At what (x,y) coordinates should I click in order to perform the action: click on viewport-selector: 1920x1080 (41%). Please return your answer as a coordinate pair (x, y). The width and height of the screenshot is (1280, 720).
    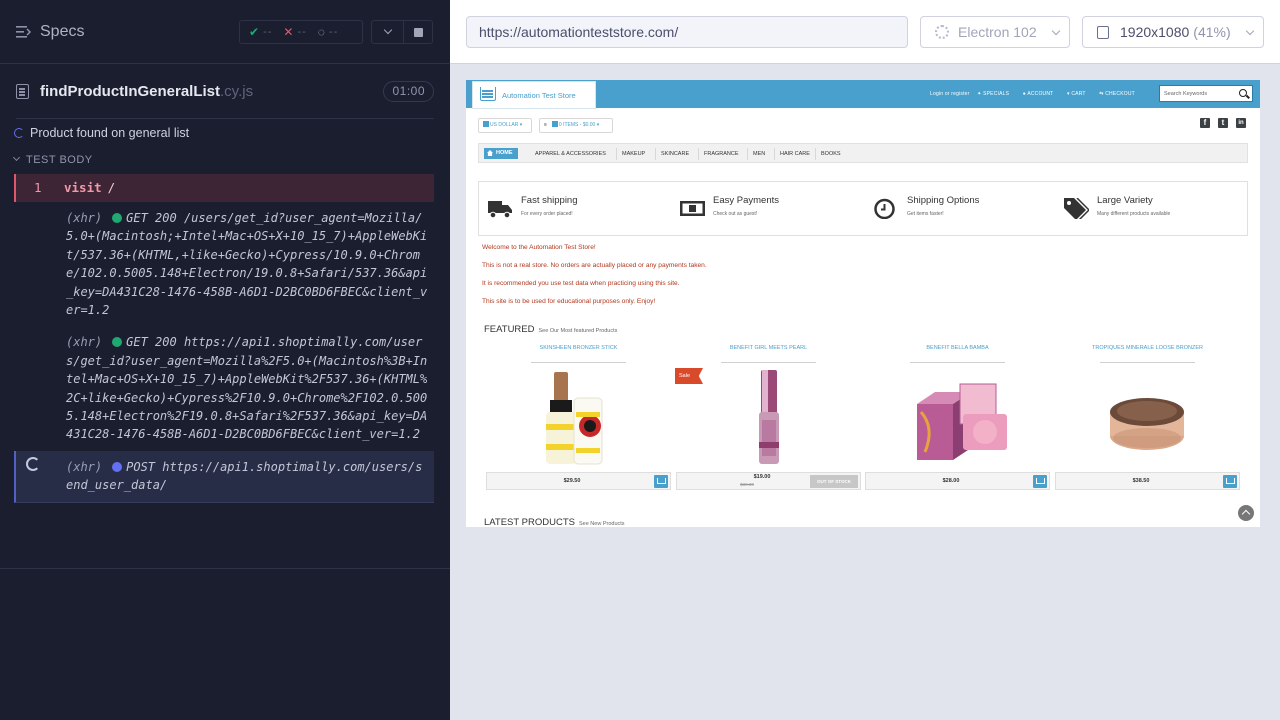
    Looking at the image, I should click on (1173, 32).